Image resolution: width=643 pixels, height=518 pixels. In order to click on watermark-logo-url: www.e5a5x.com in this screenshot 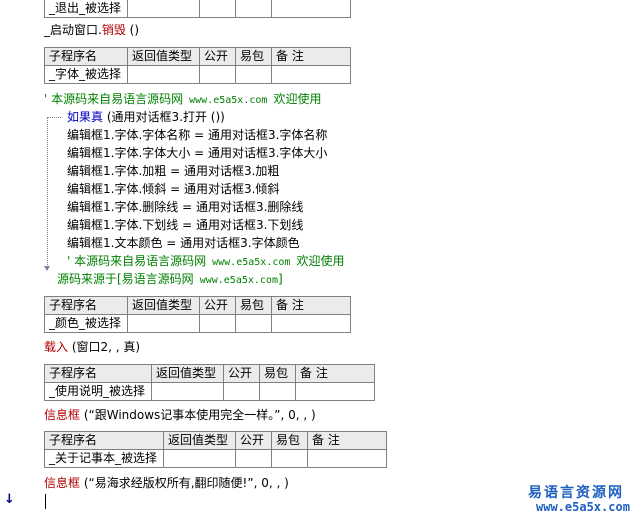, I will do `click(583, 507)`.